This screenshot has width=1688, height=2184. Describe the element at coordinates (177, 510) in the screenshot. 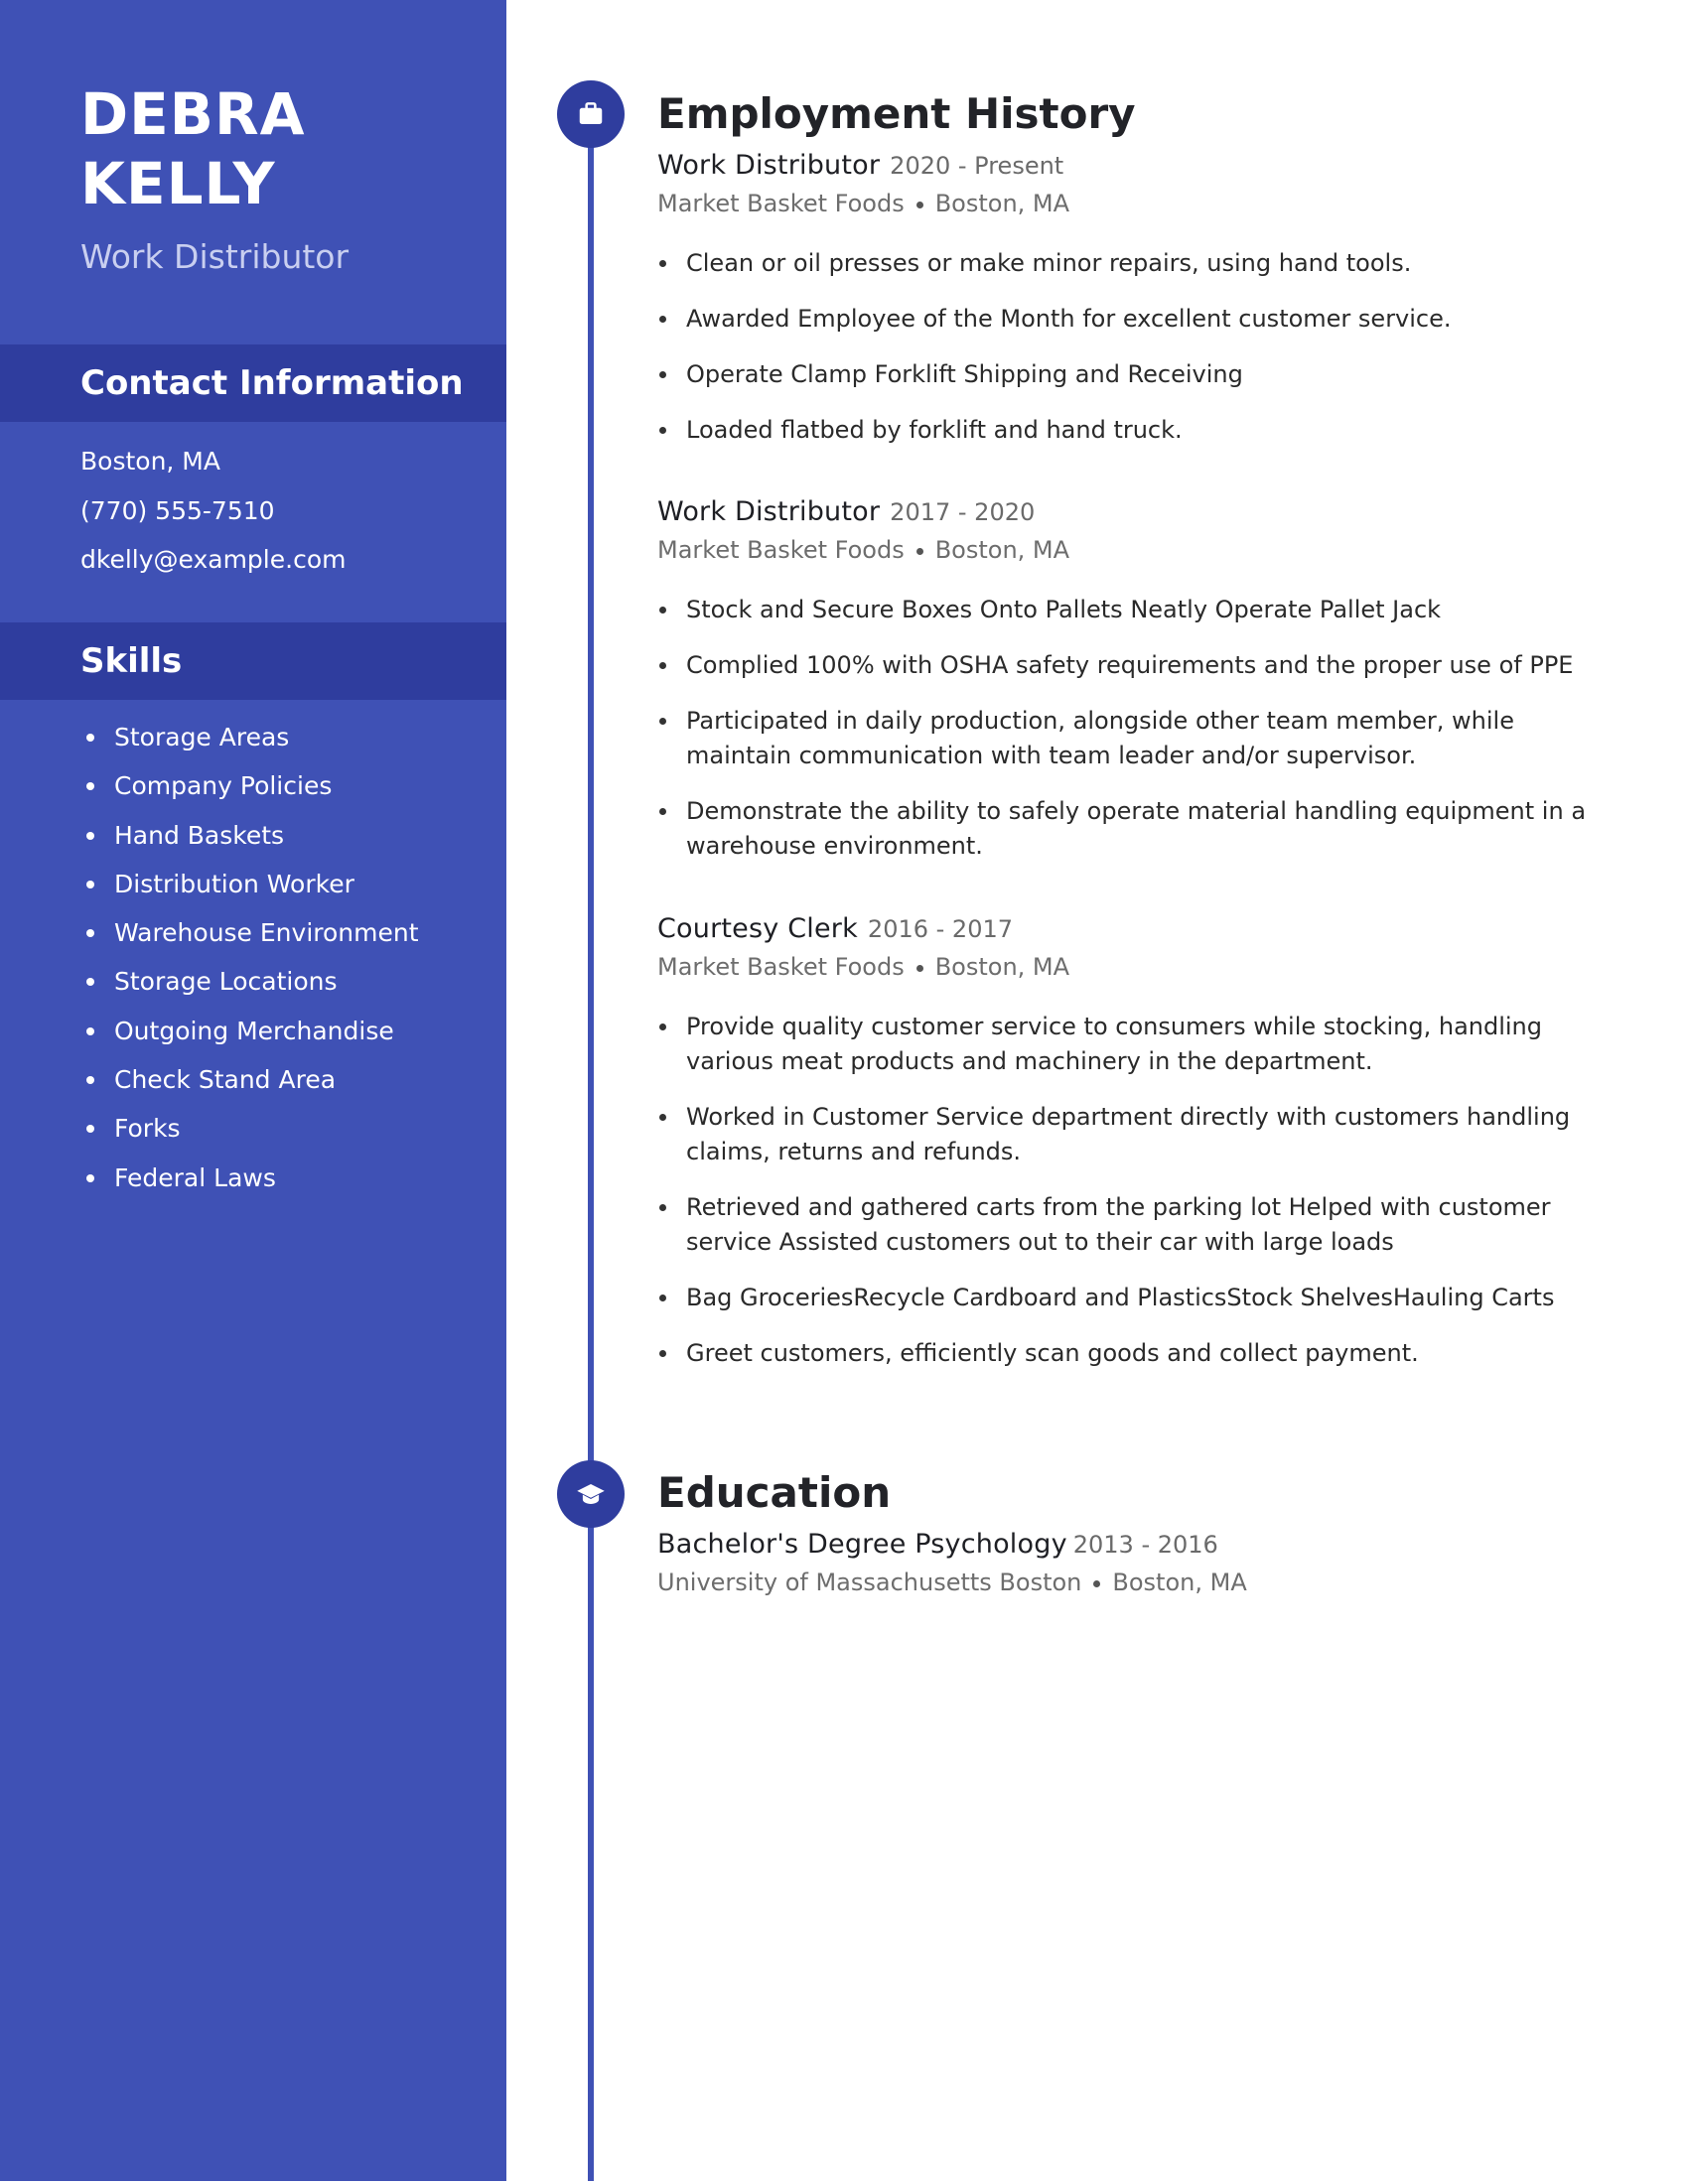

I see `contact-phone: (770) 555-7510` at that location.